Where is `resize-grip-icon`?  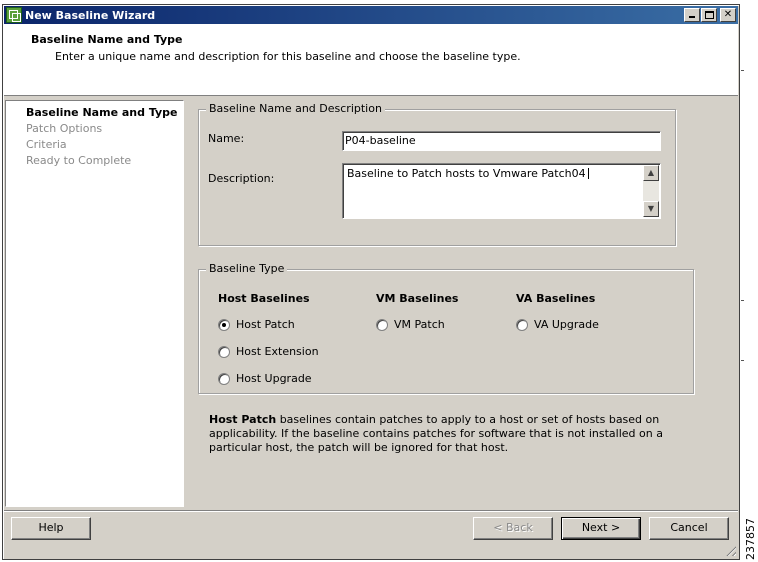
resize-grip-icon is located at coordinates (730, 550).